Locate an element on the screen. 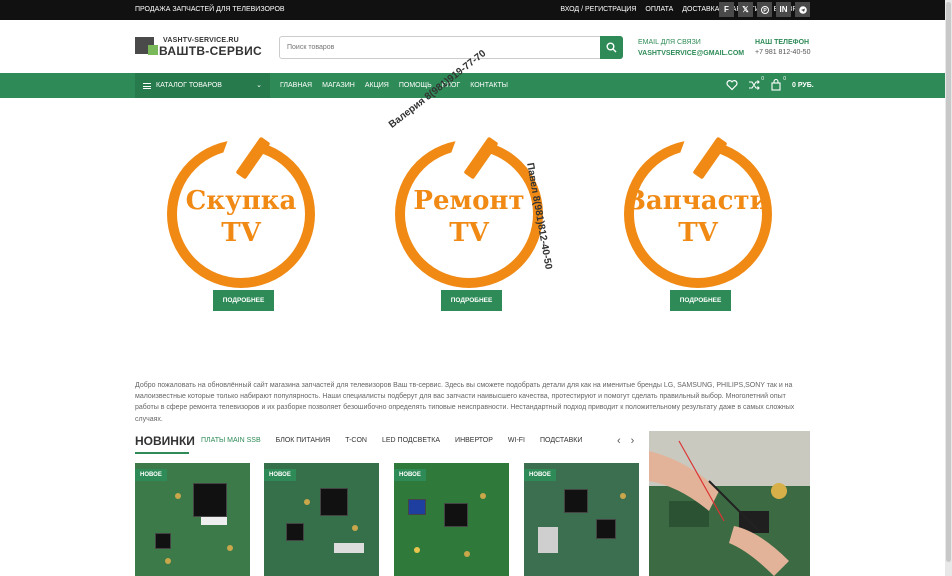 This screenshot has height=576, width=952. search-box is located at coordinates (451, 47).